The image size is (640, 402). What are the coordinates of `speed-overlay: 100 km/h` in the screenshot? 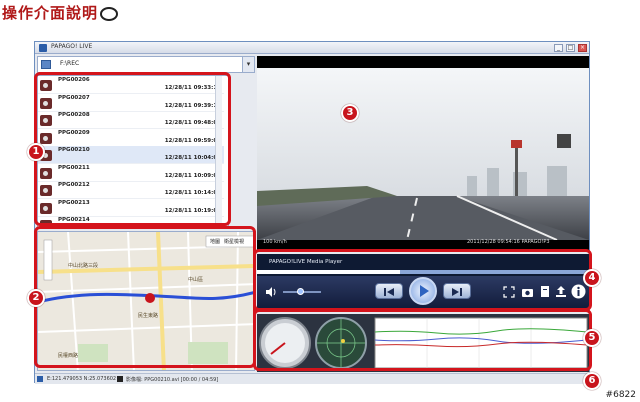 It's located at (275, 242).